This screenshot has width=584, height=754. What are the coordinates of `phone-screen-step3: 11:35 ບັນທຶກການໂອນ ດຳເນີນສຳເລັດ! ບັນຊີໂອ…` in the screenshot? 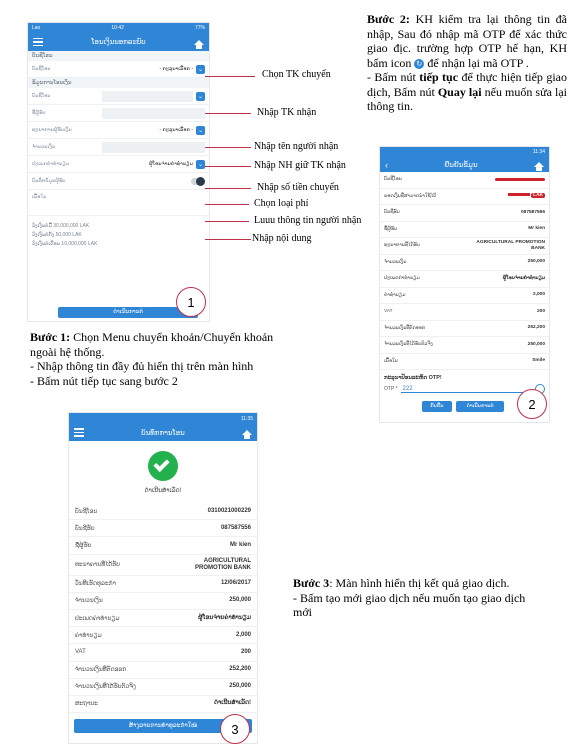 It's located at (163, 578).